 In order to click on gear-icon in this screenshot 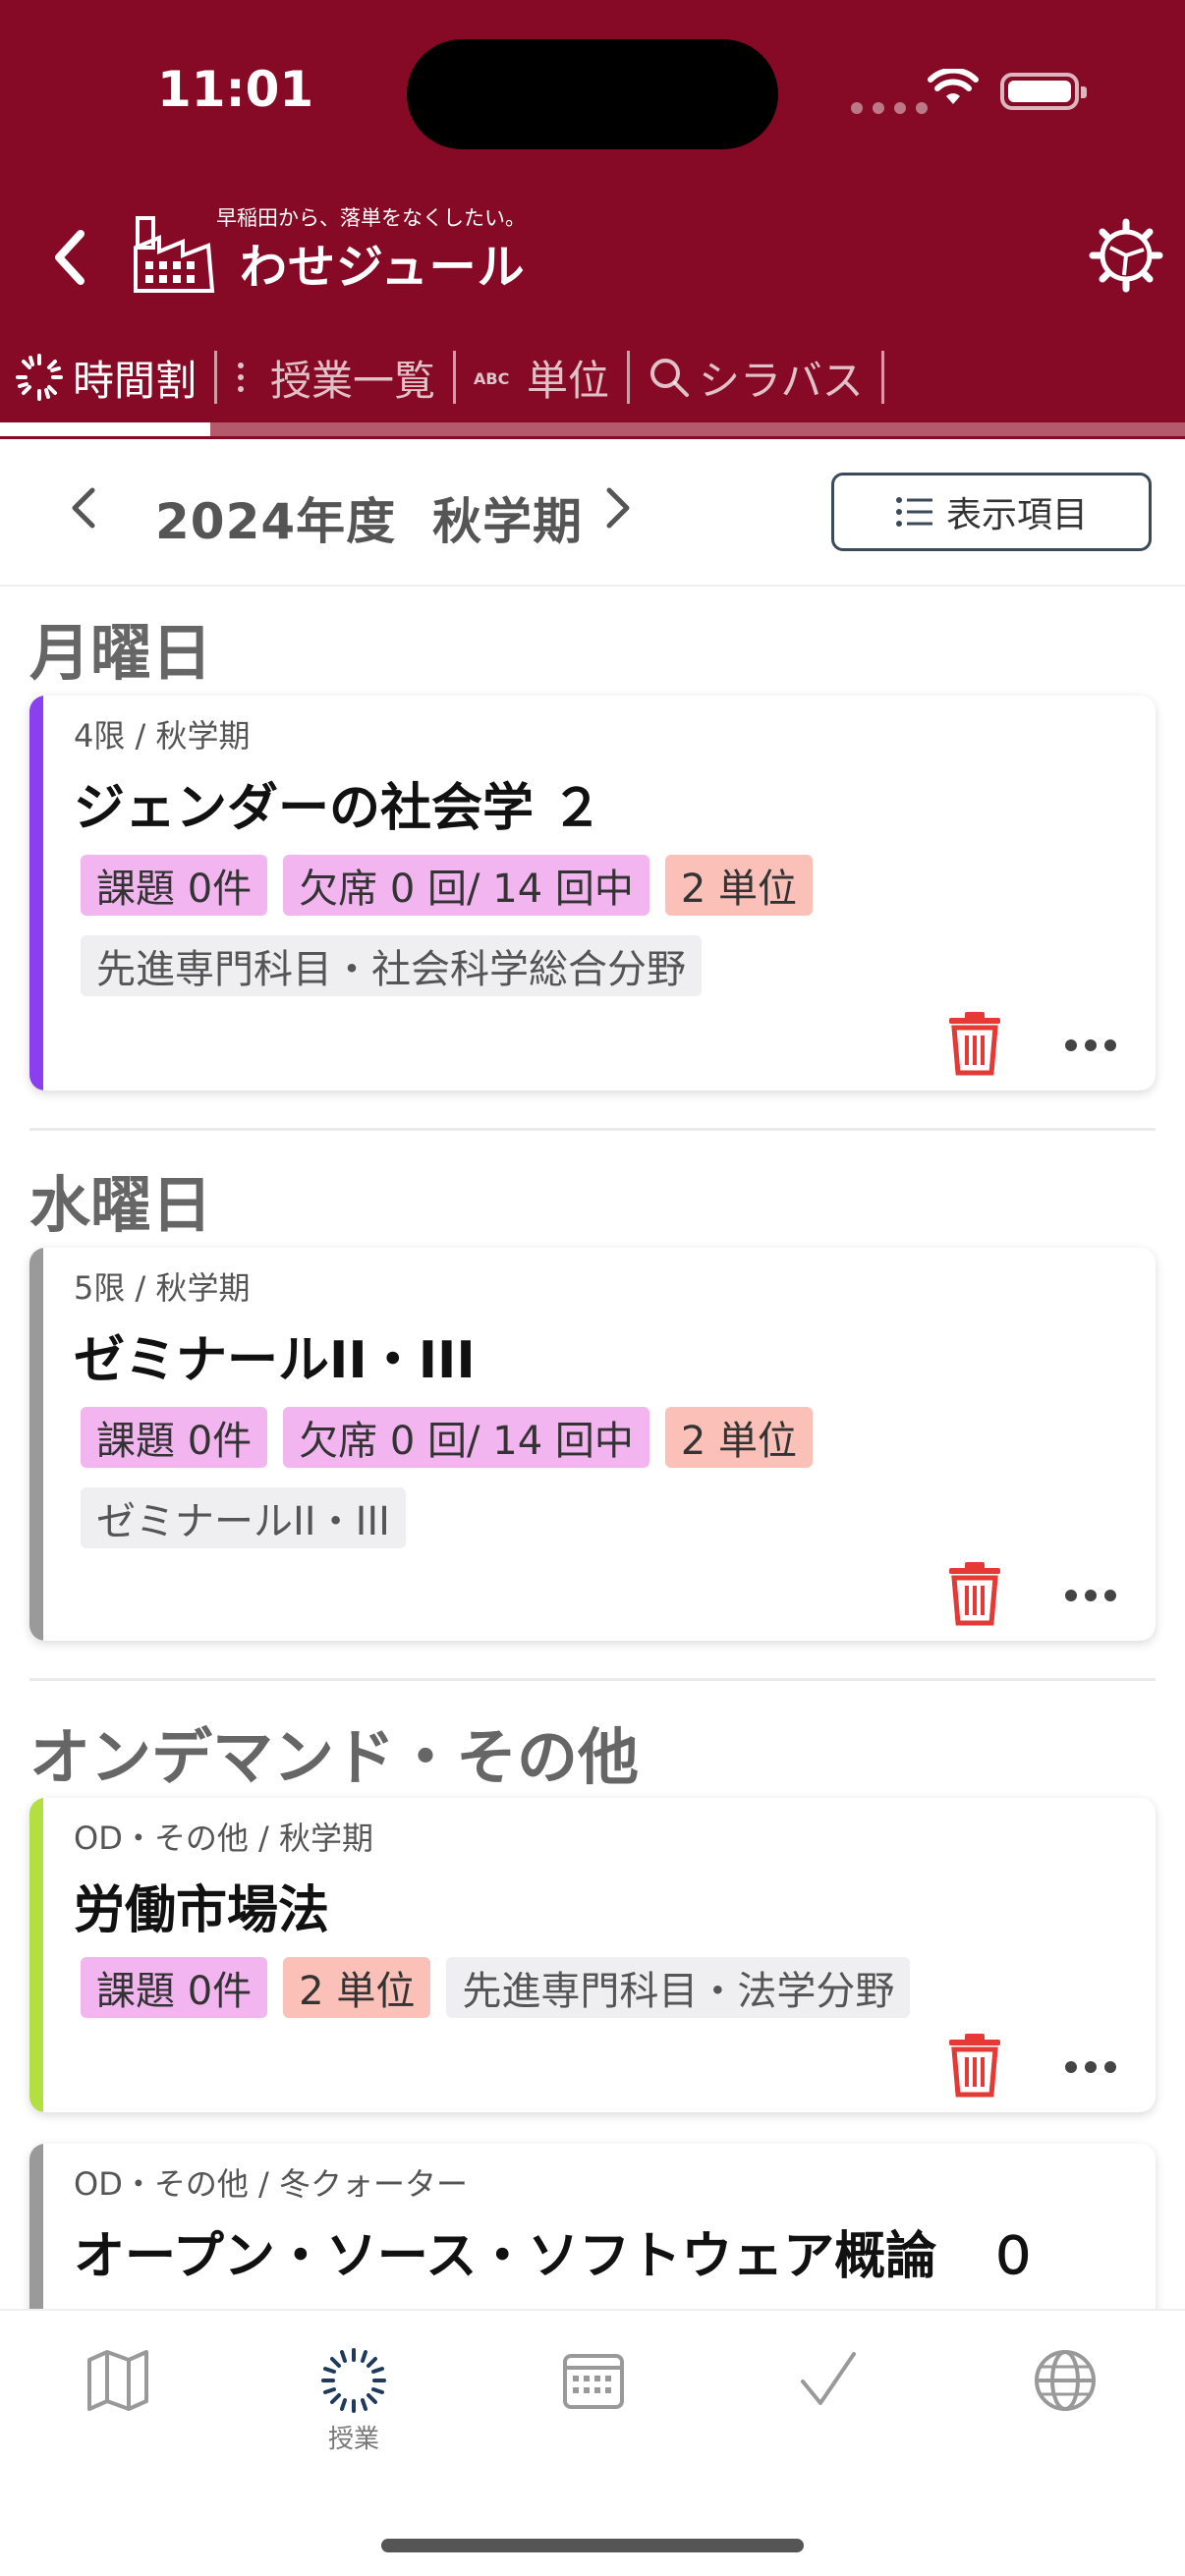, I will do `click(1126, 255)`.